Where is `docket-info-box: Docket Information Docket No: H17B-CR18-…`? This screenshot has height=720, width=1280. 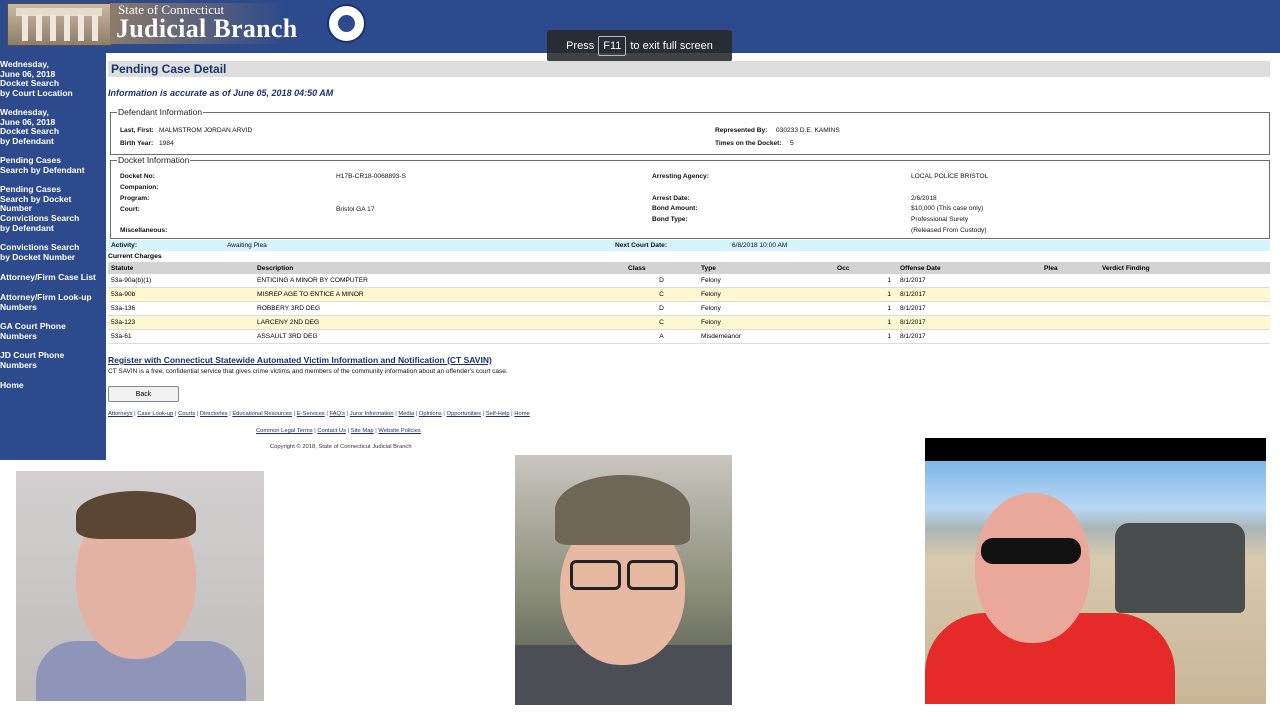 docket-info-box: Docket Information Docket No: H17B-CR18-… is located at coordinates (690, 197).